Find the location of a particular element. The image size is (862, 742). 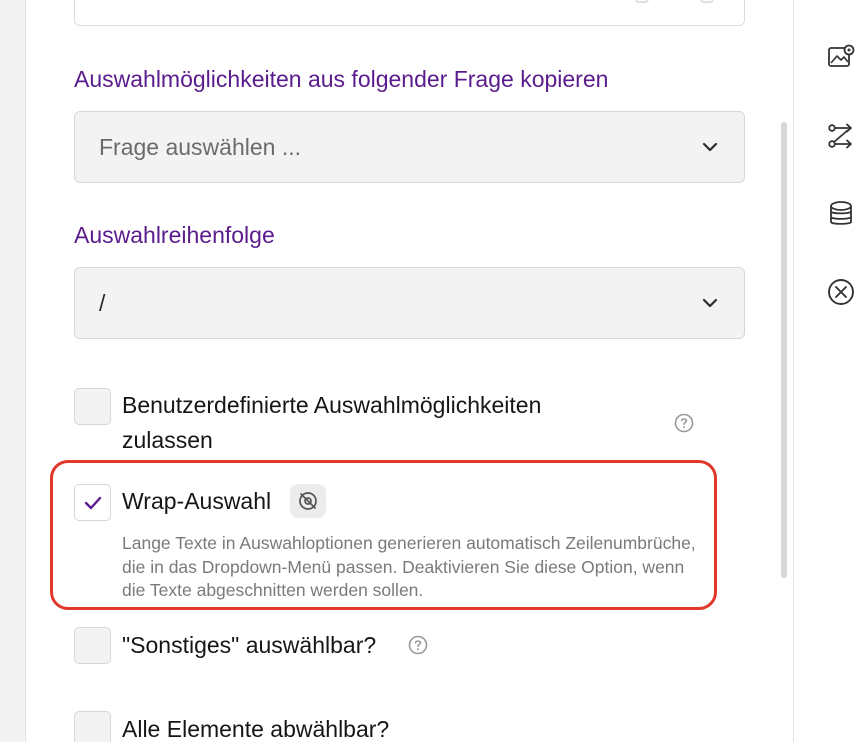

scrollbar is located at coordinates (784, 350).